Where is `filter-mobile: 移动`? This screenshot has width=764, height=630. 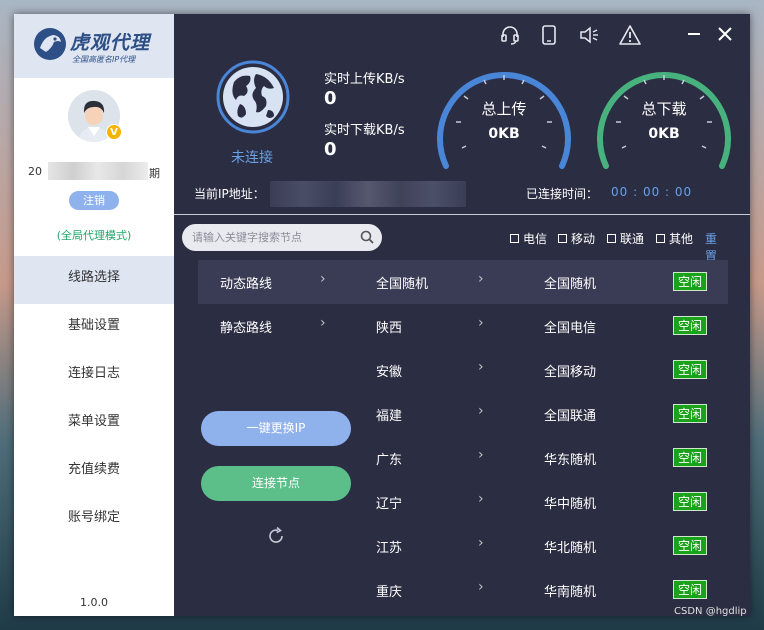 filter-mobile: 移动 is located at coordinates (576, 238).